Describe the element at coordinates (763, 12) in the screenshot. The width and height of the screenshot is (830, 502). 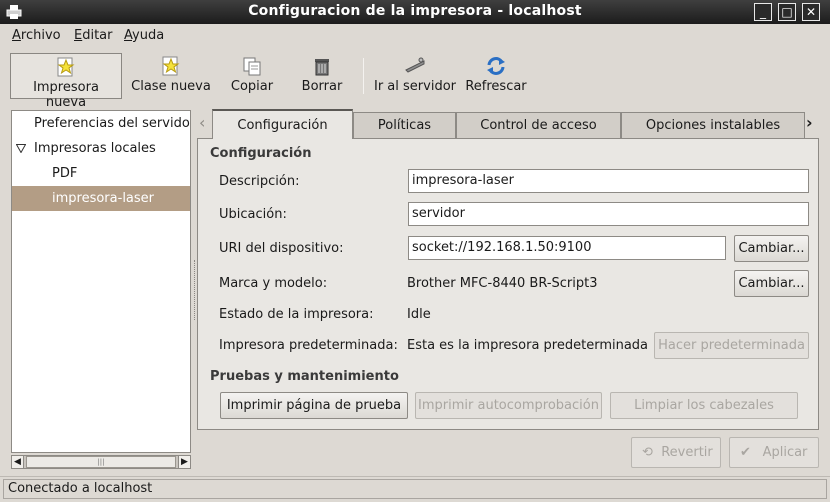
I see `minimize-button: _` at that location.